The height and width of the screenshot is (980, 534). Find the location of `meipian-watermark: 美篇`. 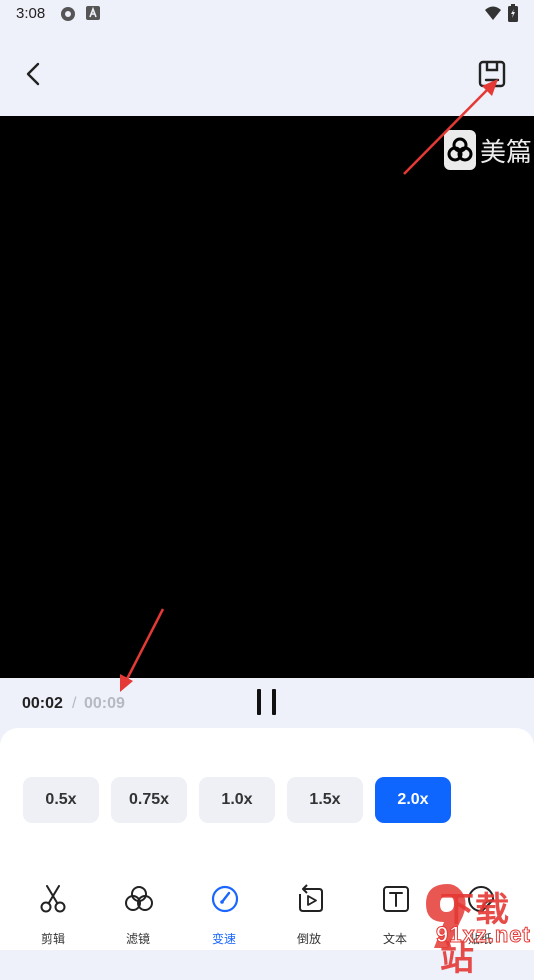

meipian-watermark: 美篇 is located at coordinates (488, 150).